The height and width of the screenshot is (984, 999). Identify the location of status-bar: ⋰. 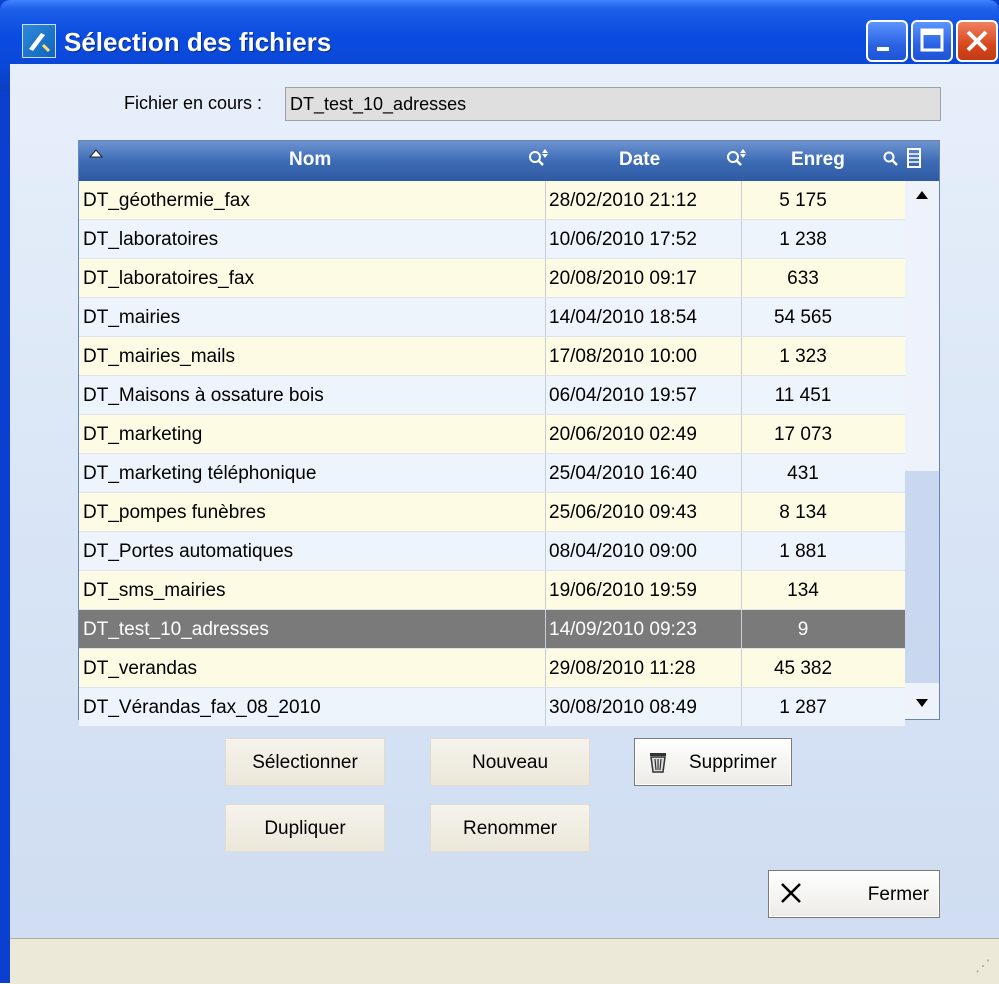
(504, 961).